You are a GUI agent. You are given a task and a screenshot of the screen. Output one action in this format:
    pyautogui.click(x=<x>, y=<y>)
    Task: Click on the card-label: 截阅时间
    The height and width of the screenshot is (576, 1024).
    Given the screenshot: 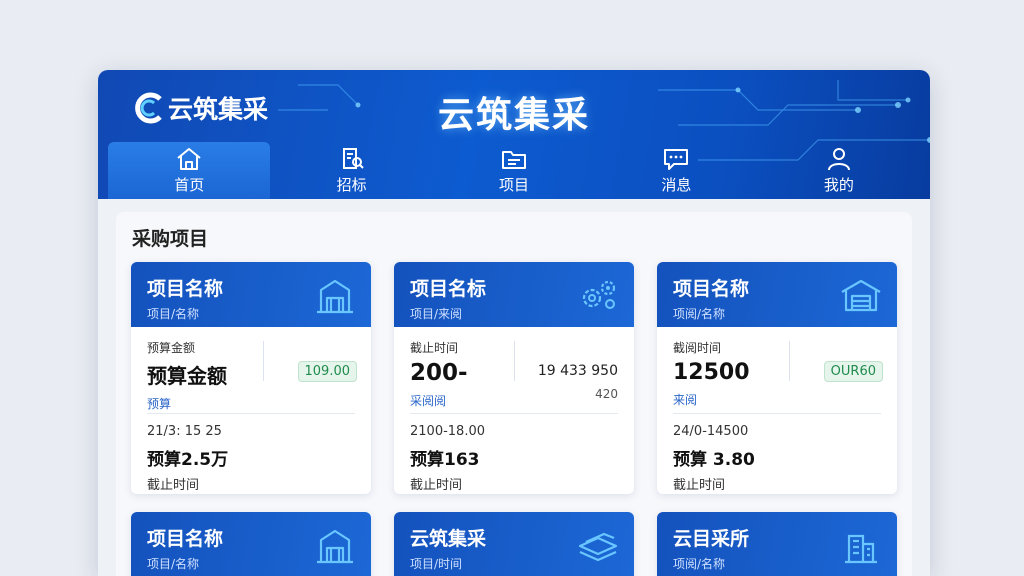 What is the action you would take?
    pyautogui.click(x=697, y=348)
    